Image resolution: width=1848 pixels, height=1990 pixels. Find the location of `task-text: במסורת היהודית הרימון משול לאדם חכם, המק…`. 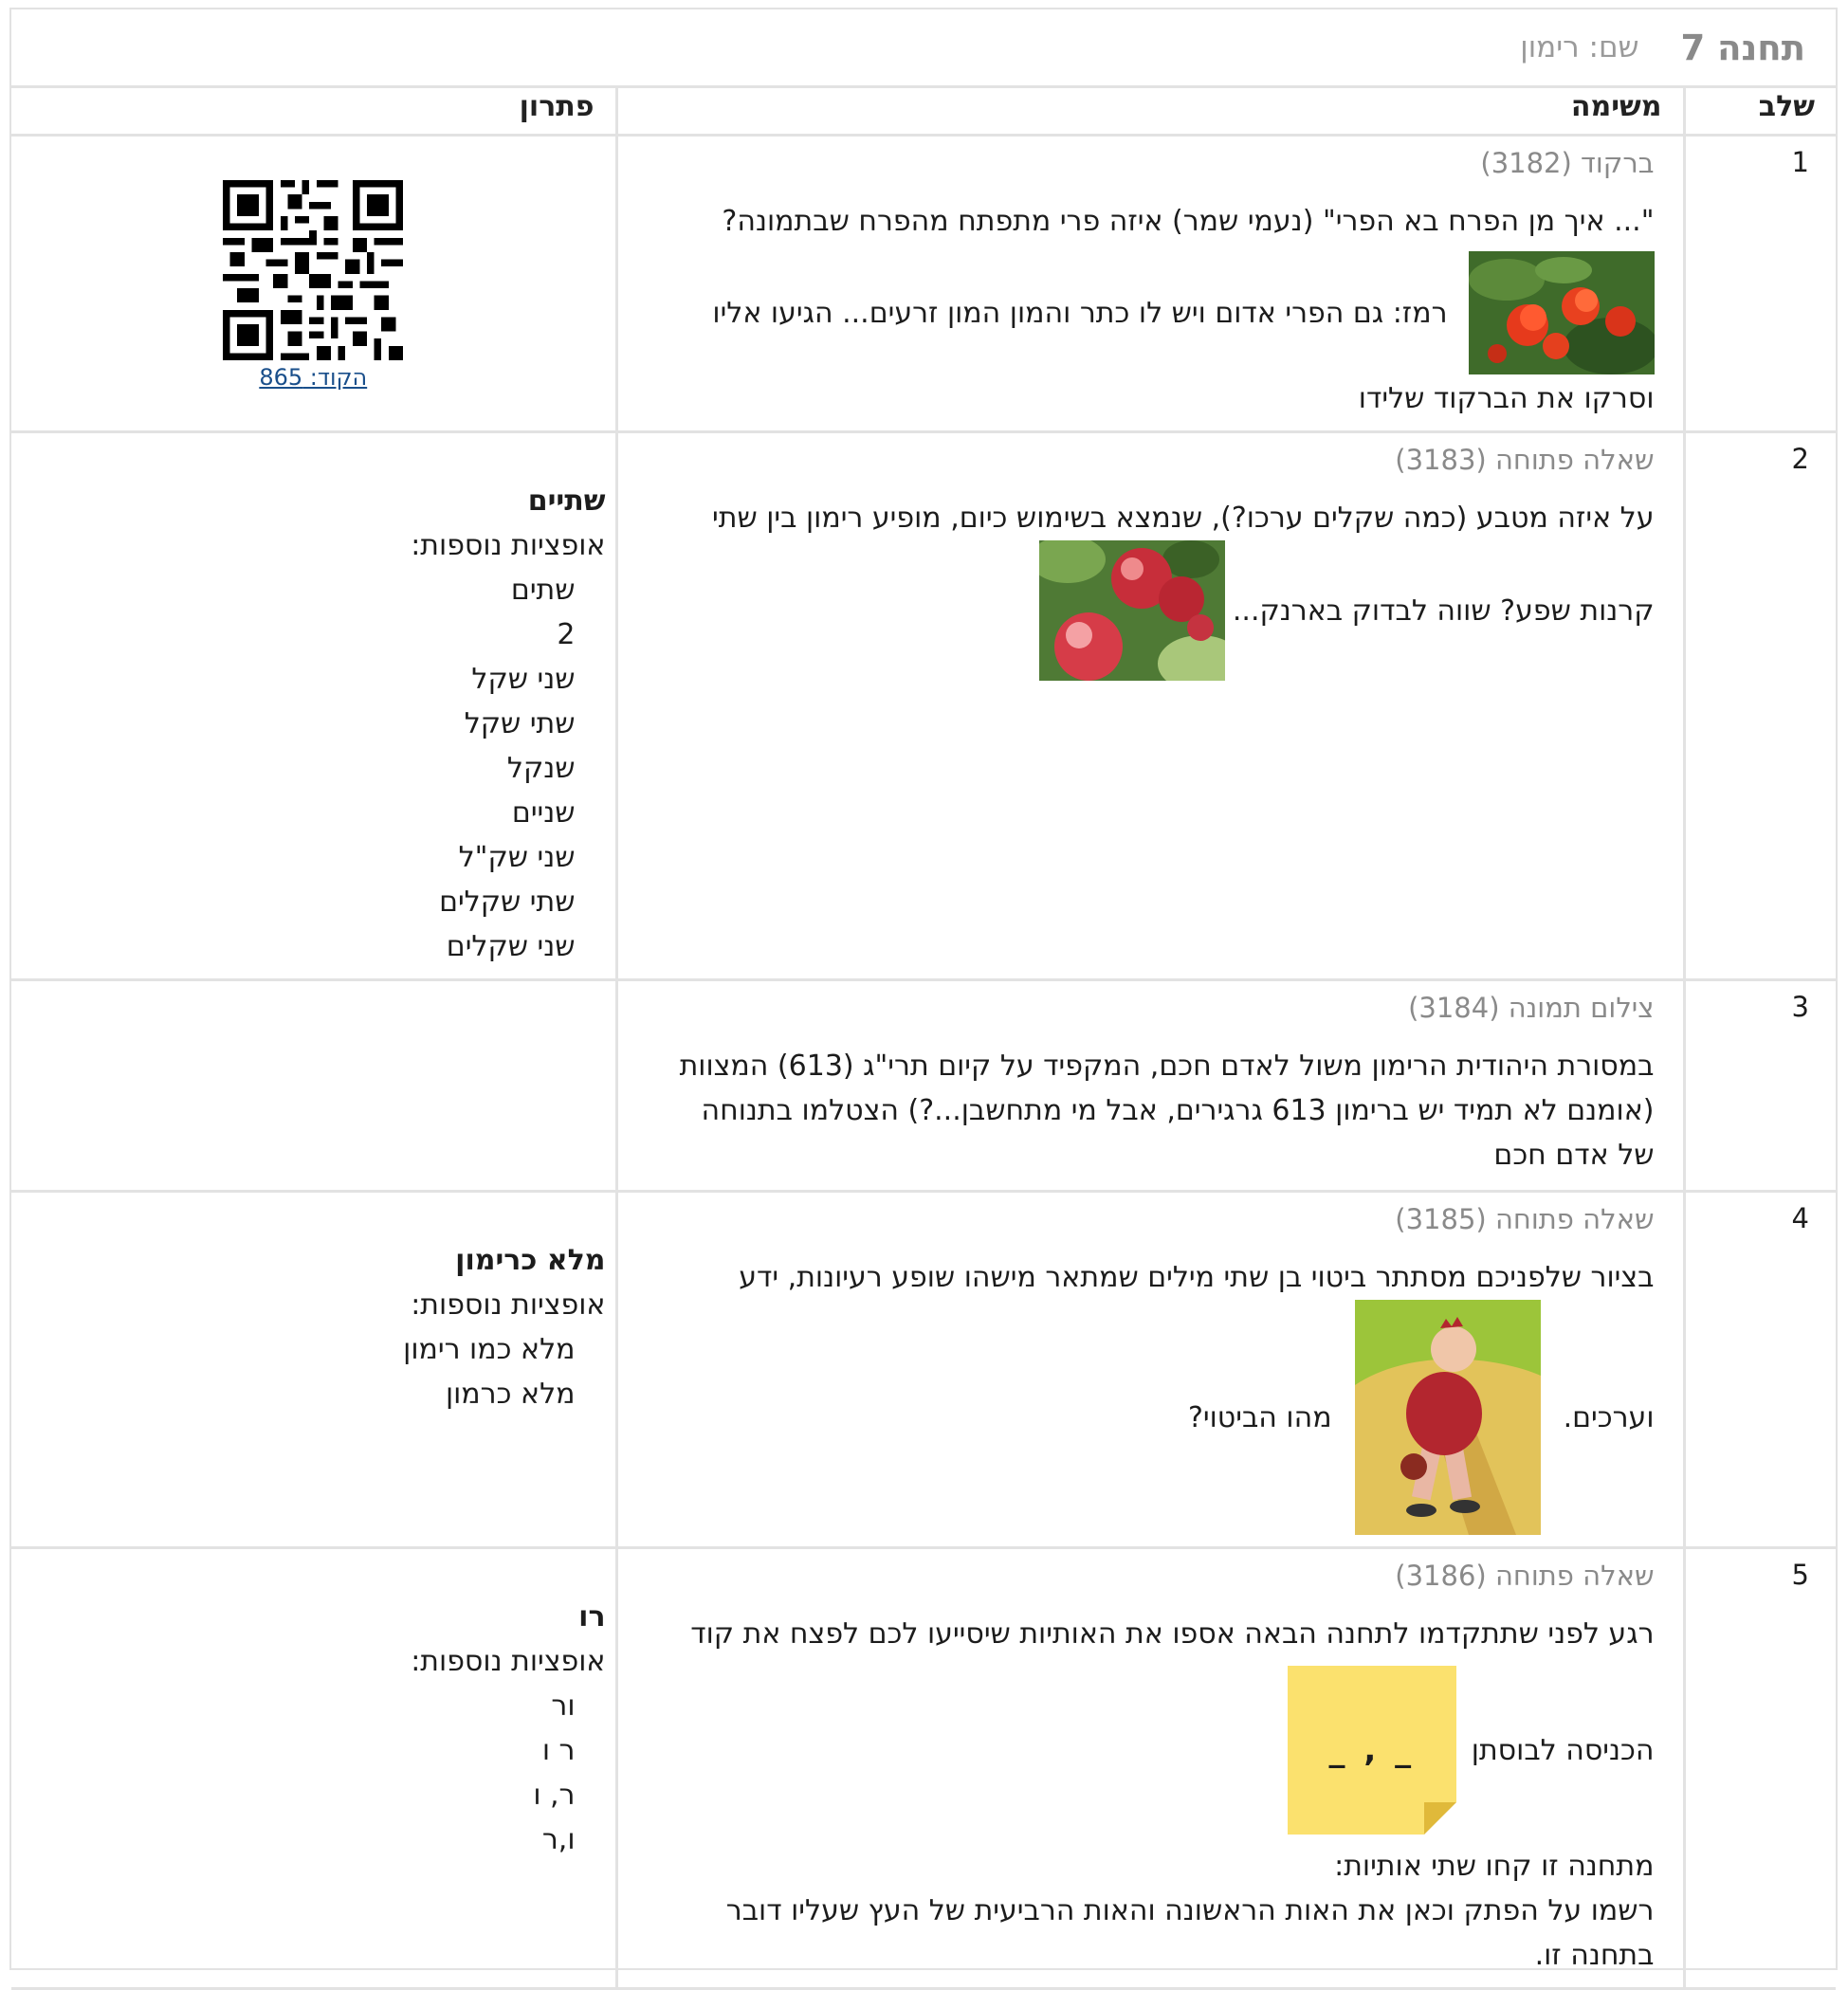

task-text: במסורת היהודית הרימון משול לאדם חכם, המק… is located at coordinates (1167, 1066).